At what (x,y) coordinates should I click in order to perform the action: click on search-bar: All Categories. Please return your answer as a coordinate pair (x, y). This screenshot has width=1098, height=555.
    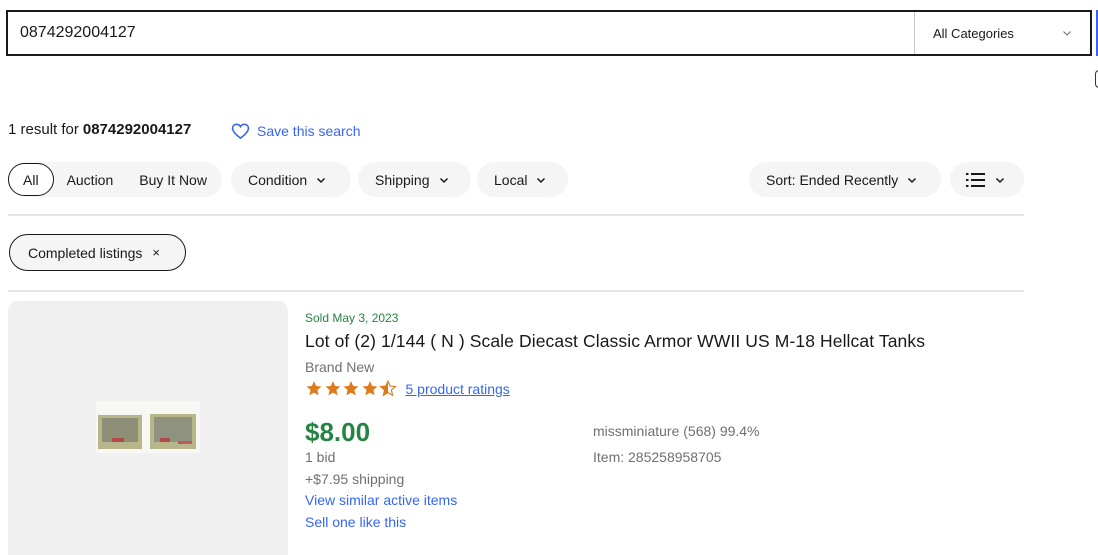
    Looking at the image, I should click on (549, 33).